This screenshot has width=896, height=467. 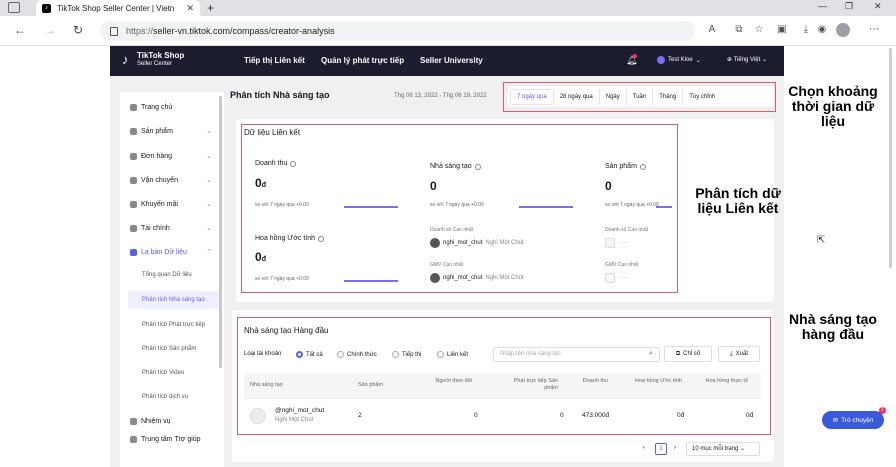 I want to click on chat-badge: 1, so click(x=882, y=410).